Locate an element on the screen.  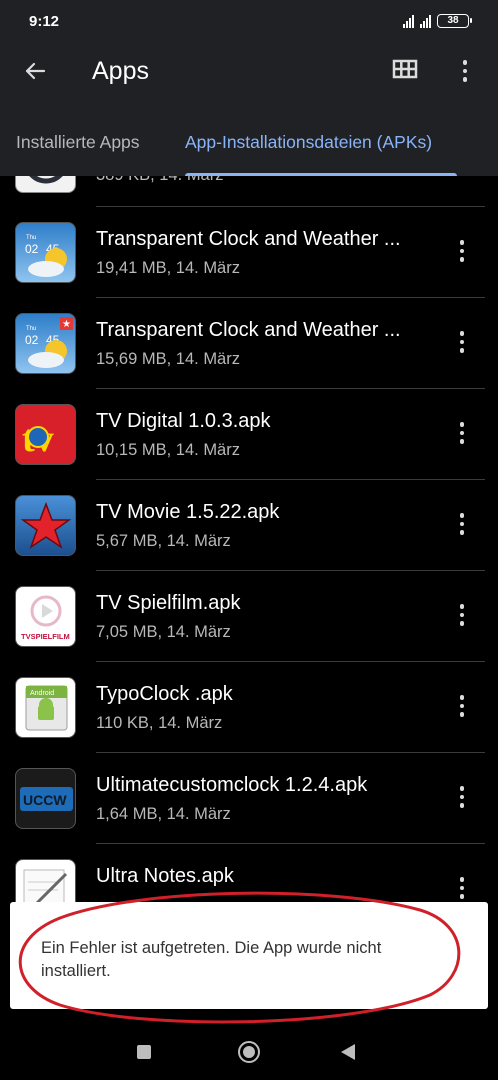
tv-digital-icon: tv is located at coordinates (45, 434).